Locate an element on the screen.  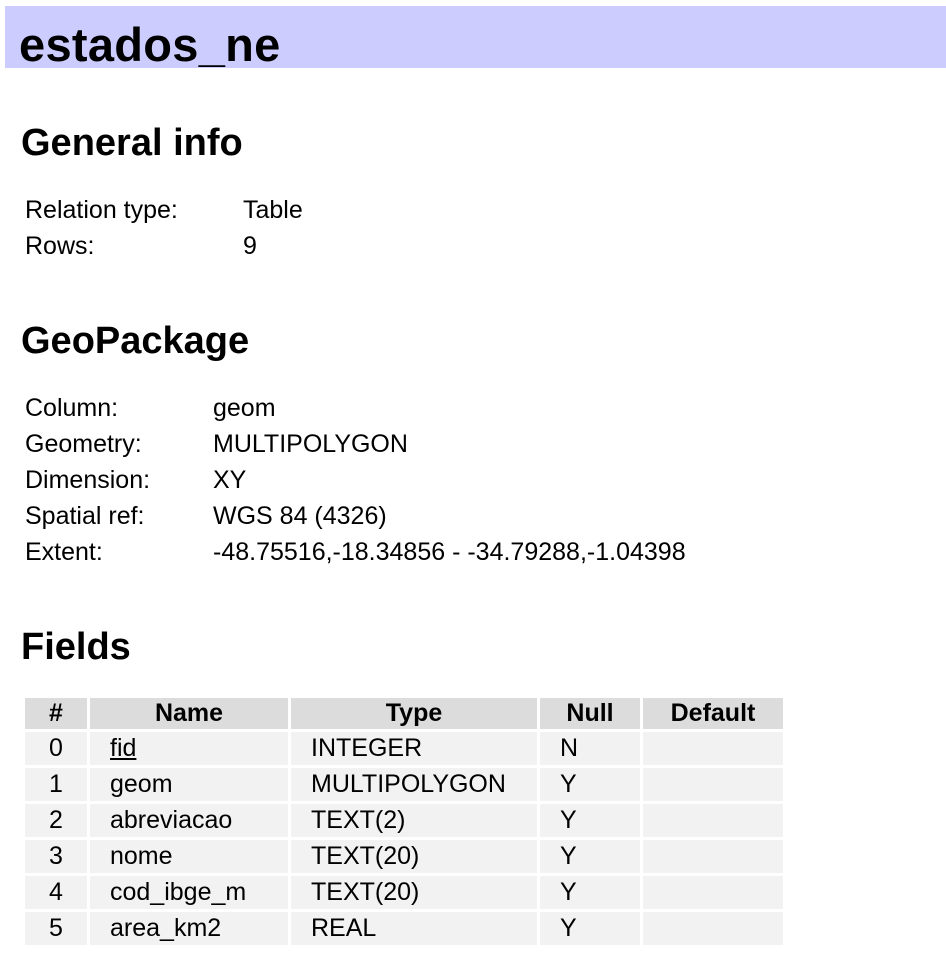
field-name: cod_ibge_m is located at coordinates (189, 892).